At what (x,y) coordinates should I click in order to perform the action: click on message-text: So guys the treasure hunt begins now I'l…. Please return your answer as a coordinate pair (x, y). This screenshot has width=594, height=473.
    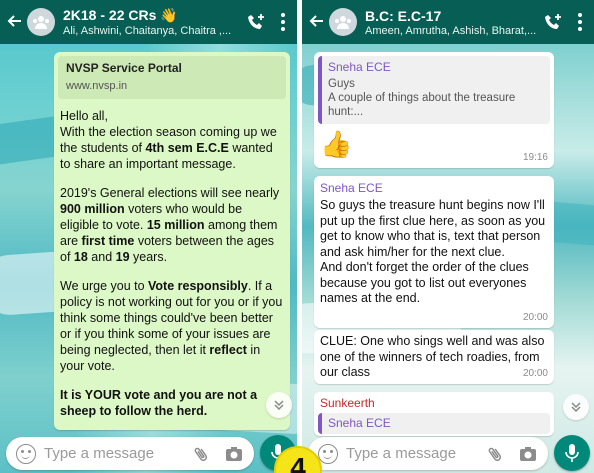
    Looking at the image, I should click on (433, 251).